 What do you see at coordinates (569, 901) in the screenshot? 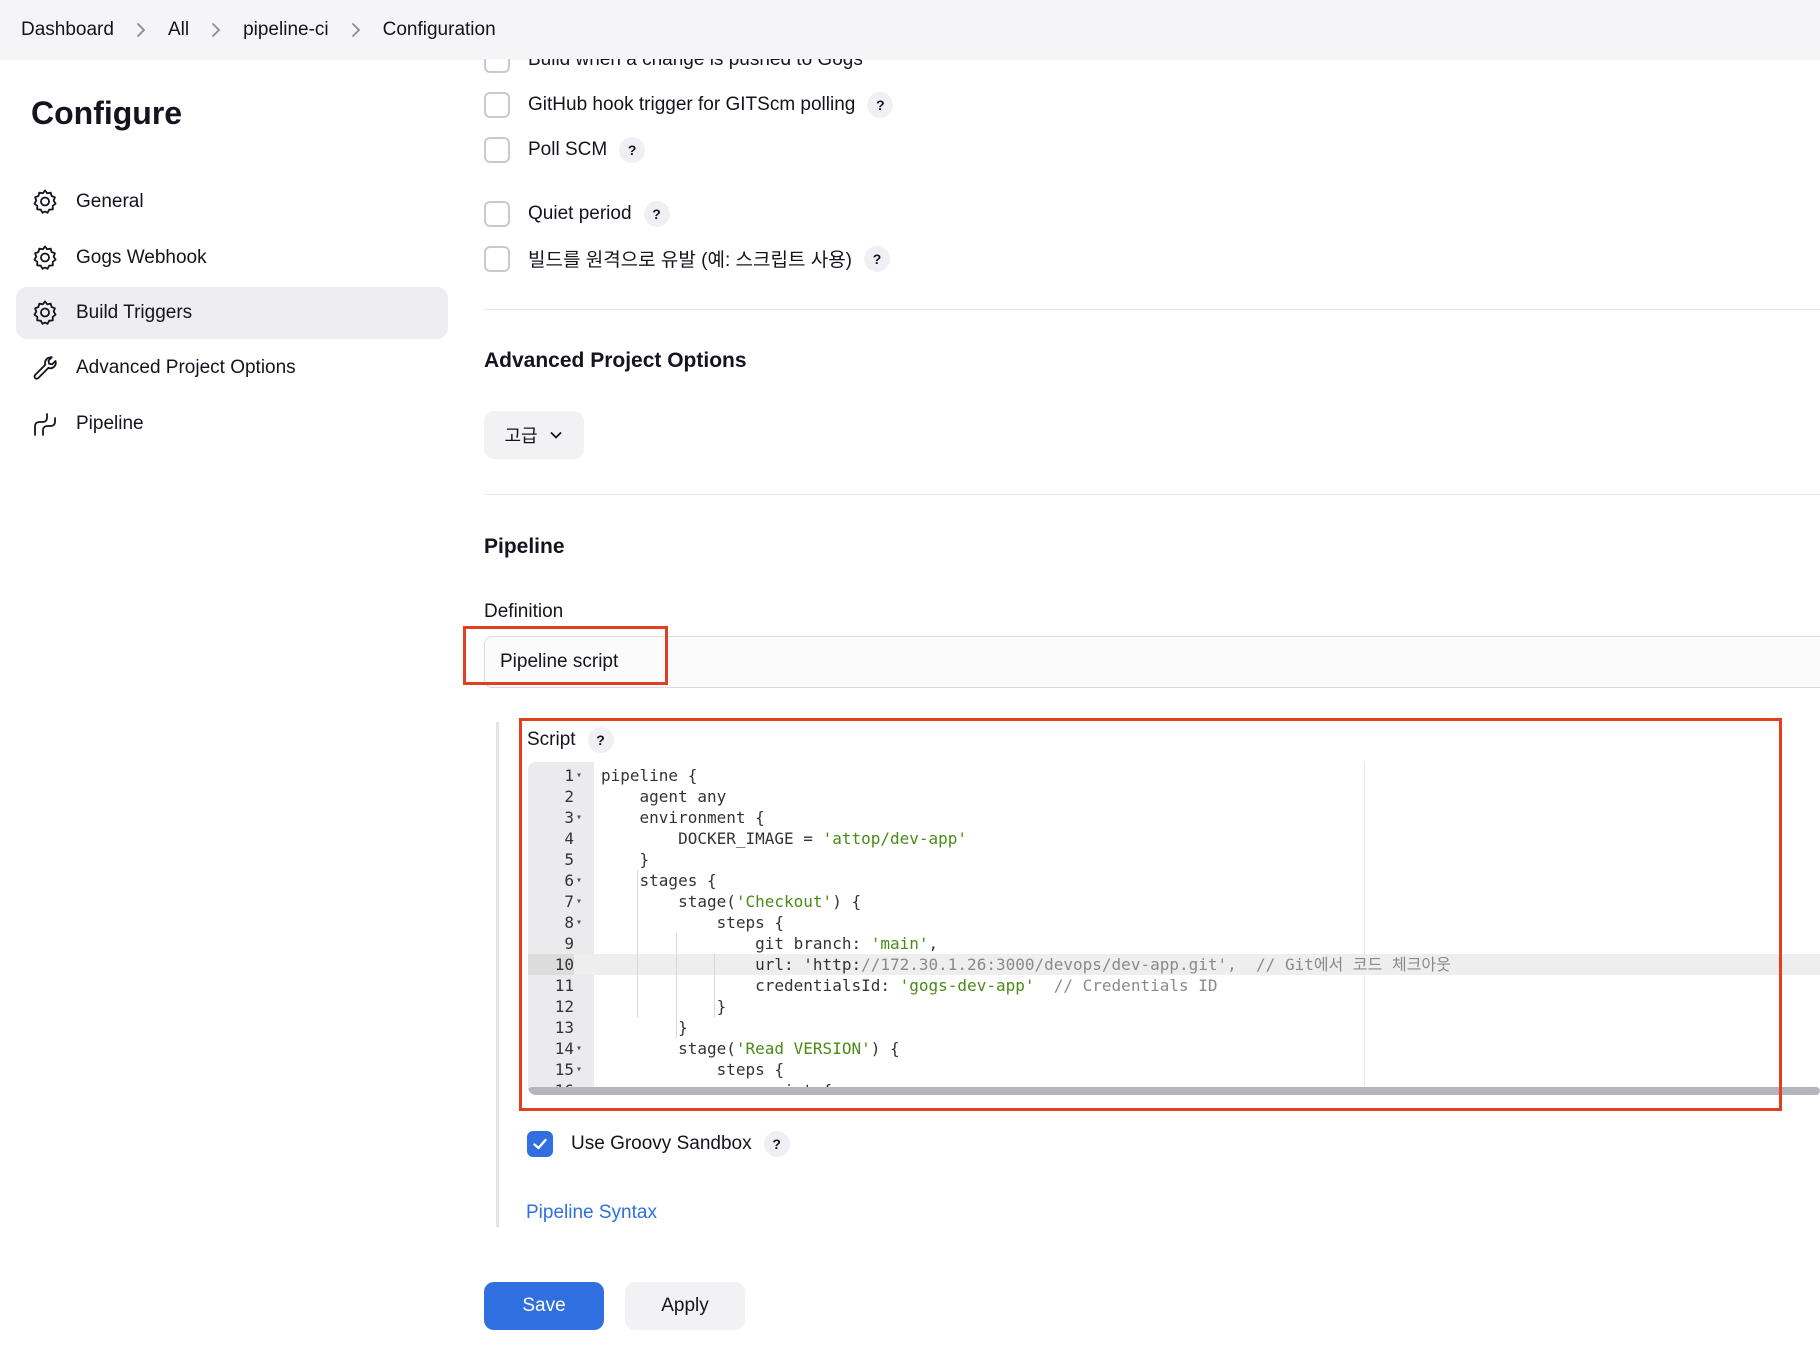
I see `line-number: 7` at bounding box center [569, 901].